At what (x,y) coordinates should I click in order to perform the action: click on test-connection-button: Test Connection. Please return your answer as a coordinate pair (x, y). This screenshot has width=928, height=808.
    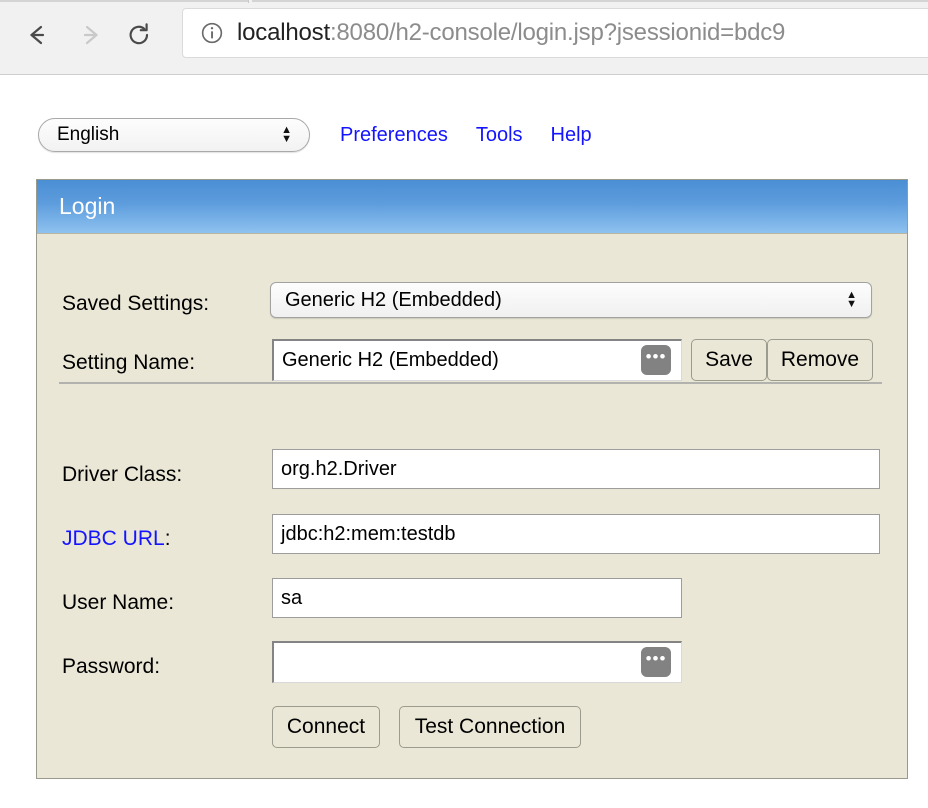
    Looking at the image, I should click on (490, 727).